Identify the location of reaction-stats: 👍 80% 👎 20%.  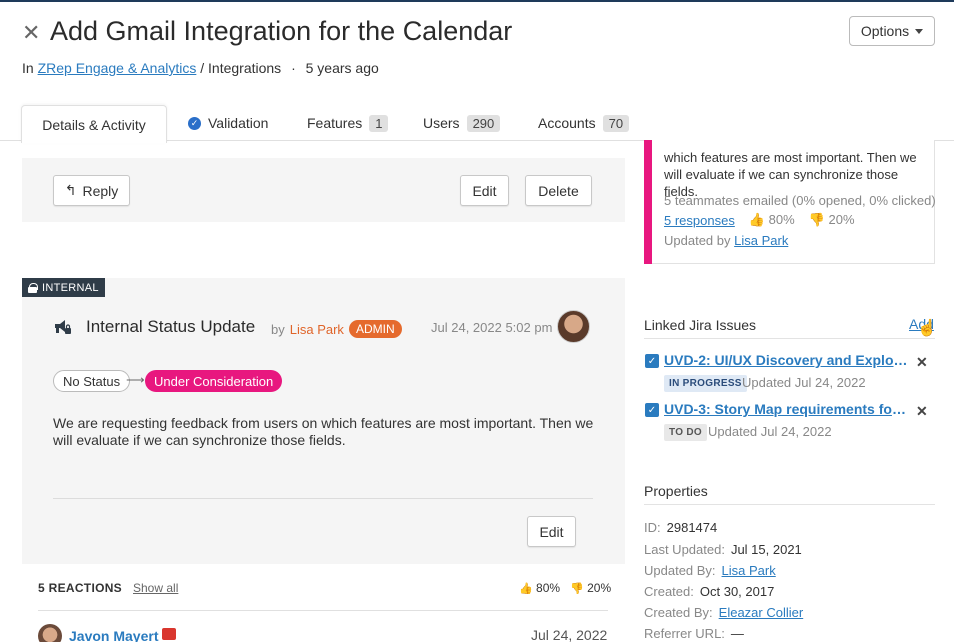
(565, 588).